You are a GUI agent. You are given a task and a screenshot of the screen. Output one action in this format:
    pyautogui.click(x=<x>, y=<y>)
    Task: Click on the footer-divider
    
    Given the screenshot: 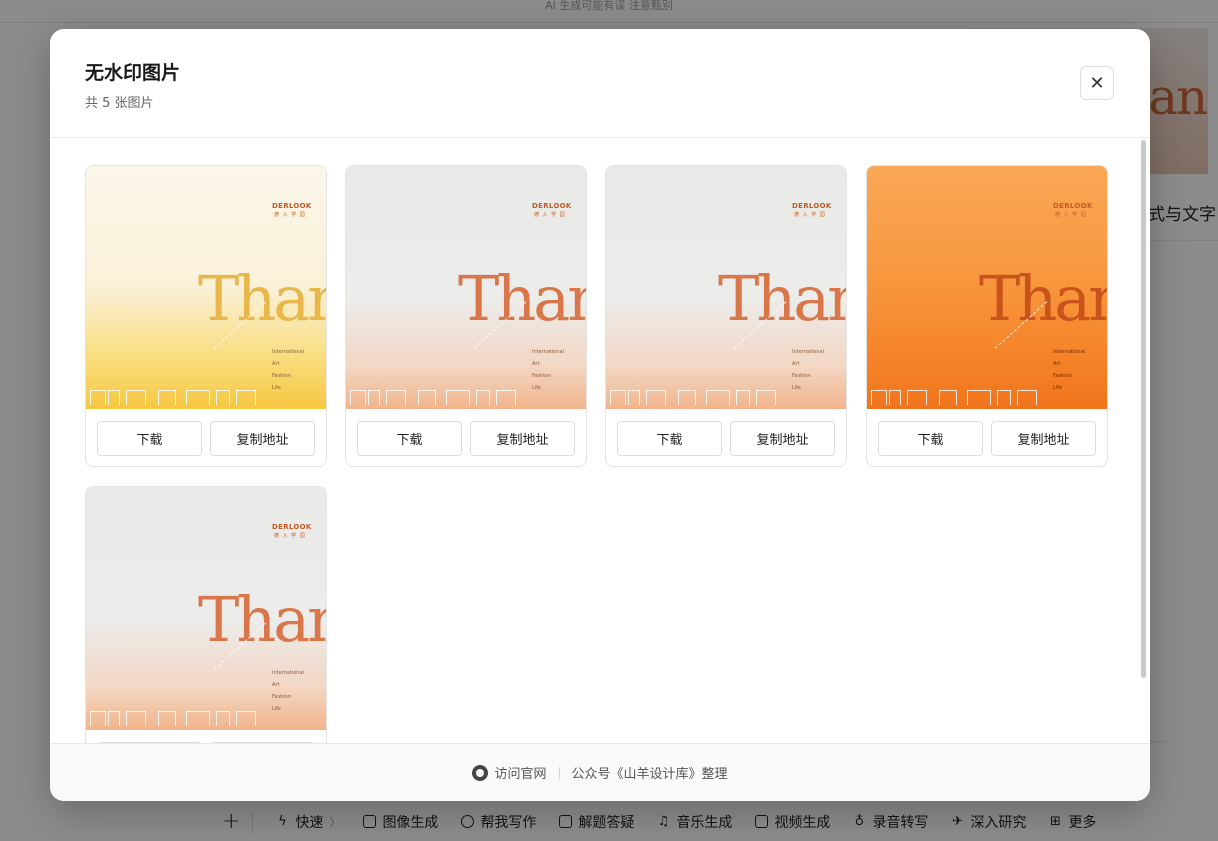 What is the action you would take?
    pyautogui.click(x=559, y=772)
    